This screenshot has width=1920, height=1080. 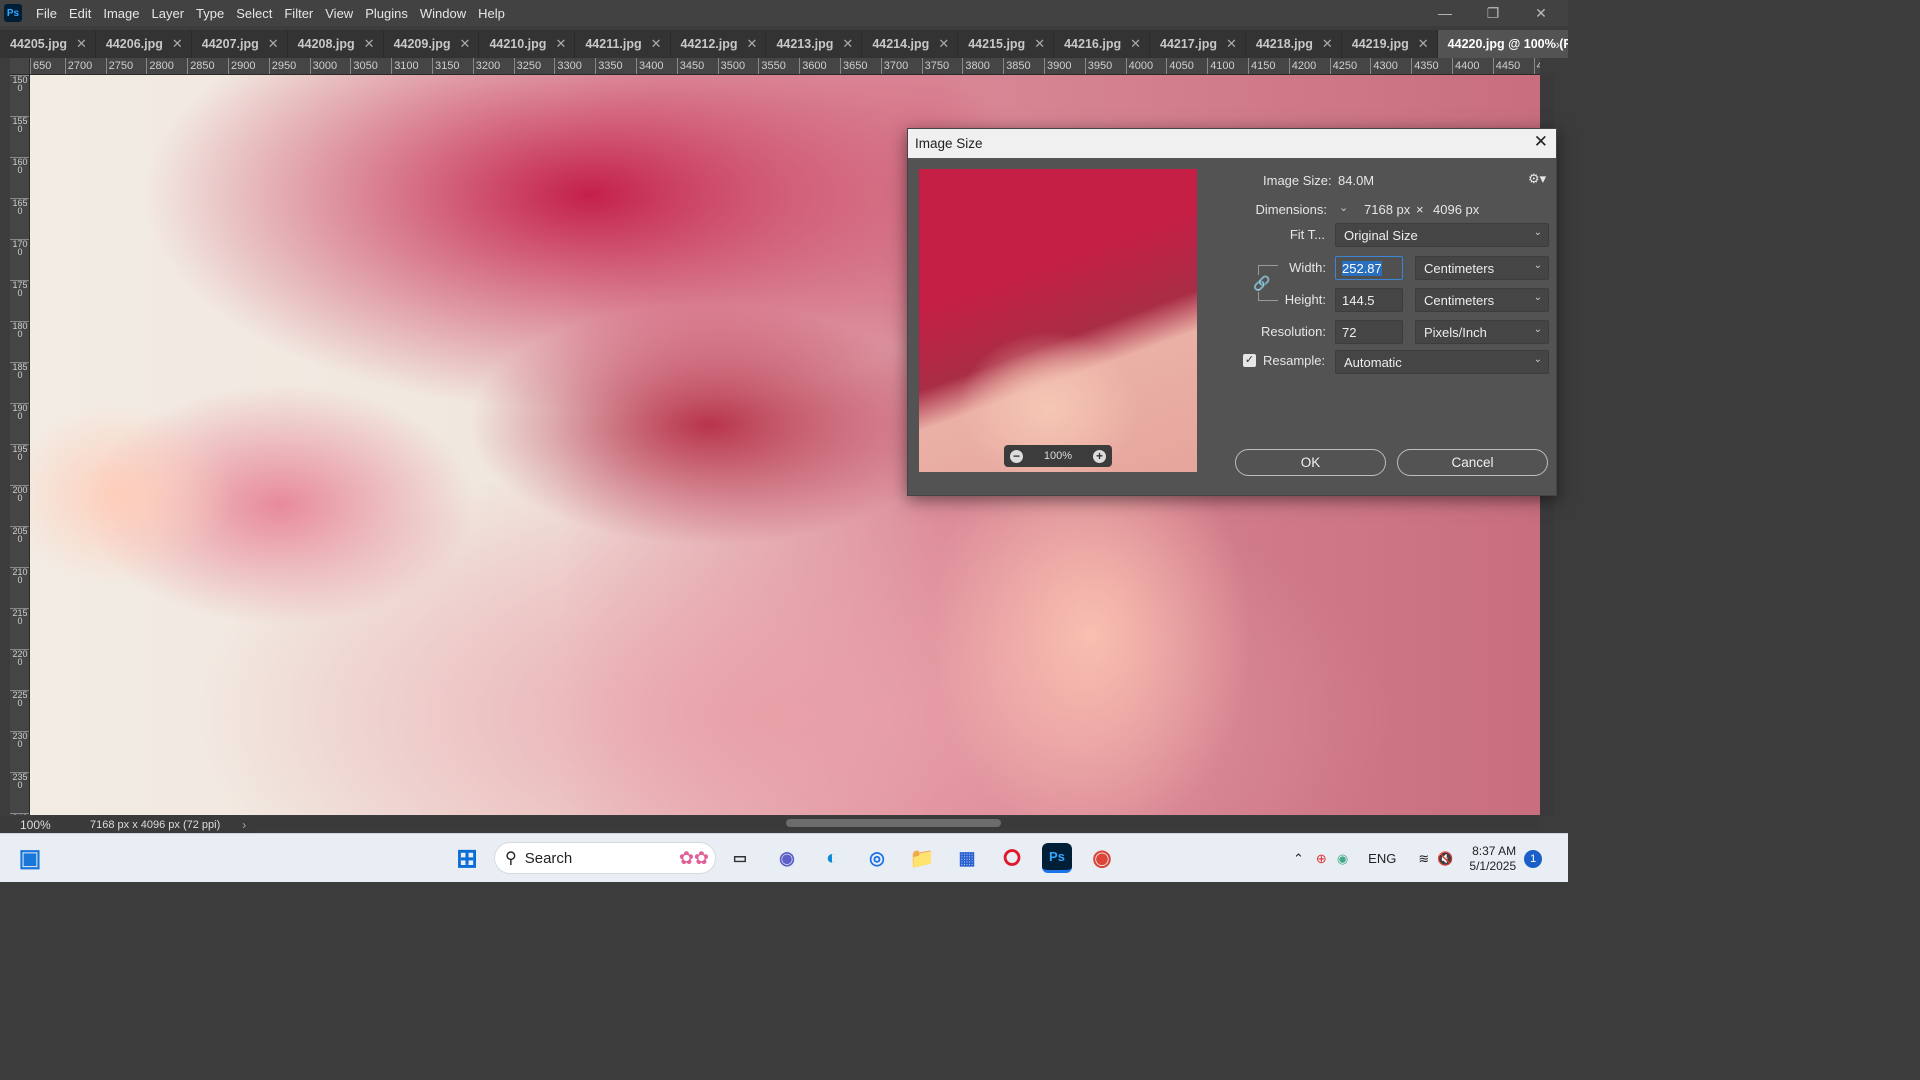 I want to click on menu-filter: Filter, so click(x=298, y=13).